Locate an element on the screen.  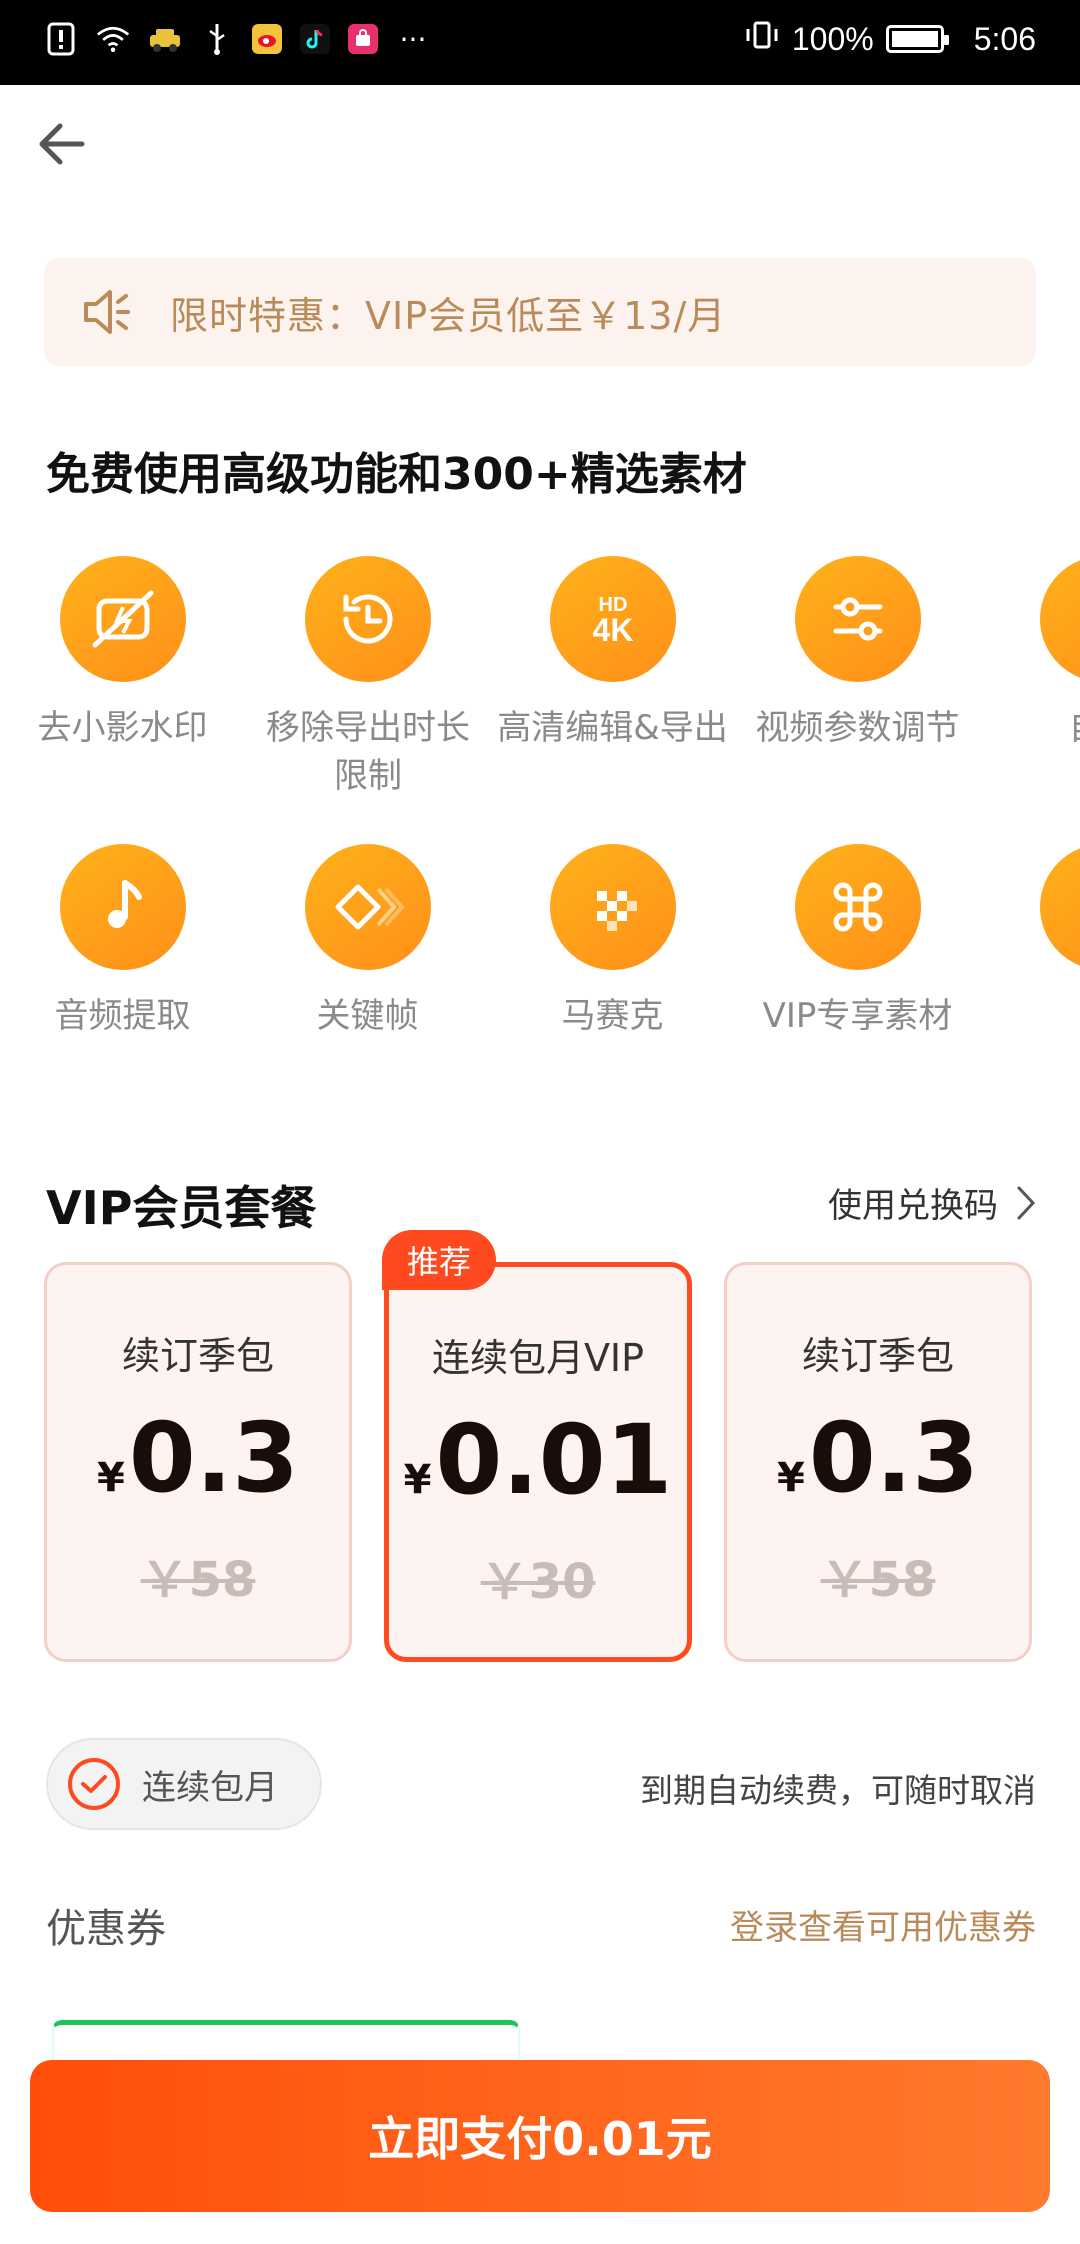
wifi-icon is located at coordinates (113, 39).